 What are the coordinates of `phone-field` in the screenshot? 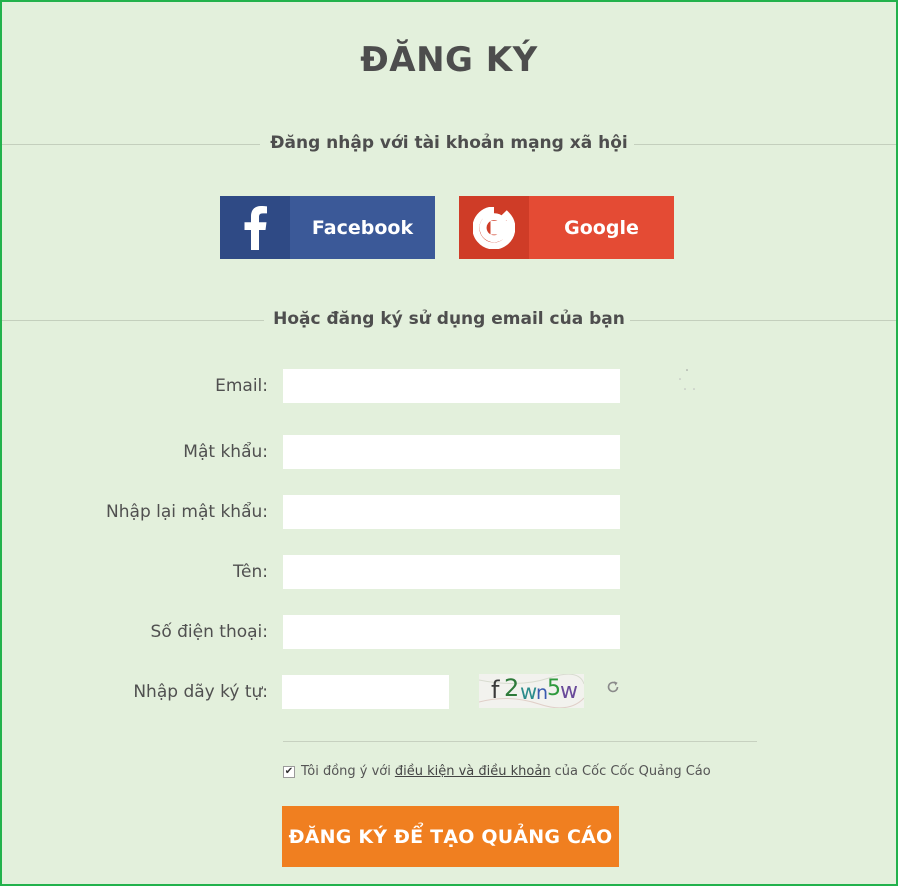 It's located at (451, 632).